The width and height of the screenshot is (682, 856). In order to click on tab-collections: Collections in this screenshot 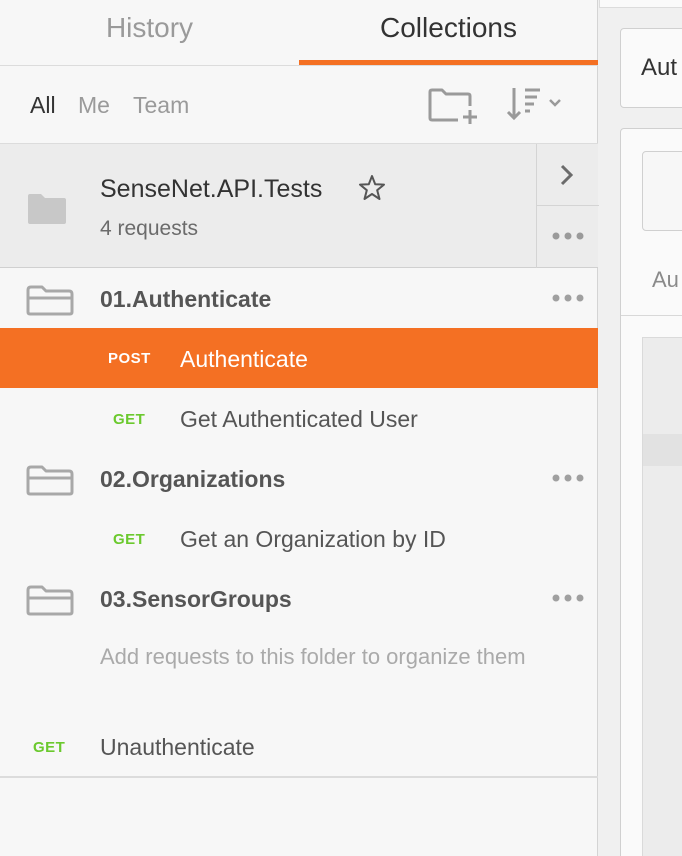, I will do `click(448, 33)`.